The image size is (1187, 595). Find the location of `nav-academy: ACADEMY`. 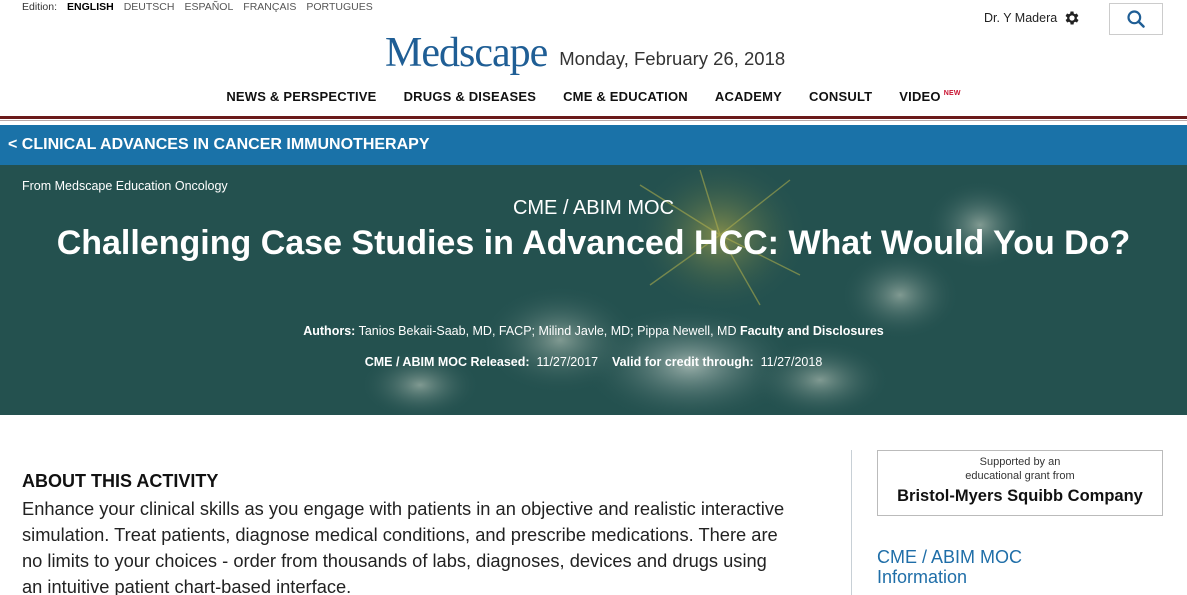

nav-academy: ACADEMY is located at coordinates (748, 96).